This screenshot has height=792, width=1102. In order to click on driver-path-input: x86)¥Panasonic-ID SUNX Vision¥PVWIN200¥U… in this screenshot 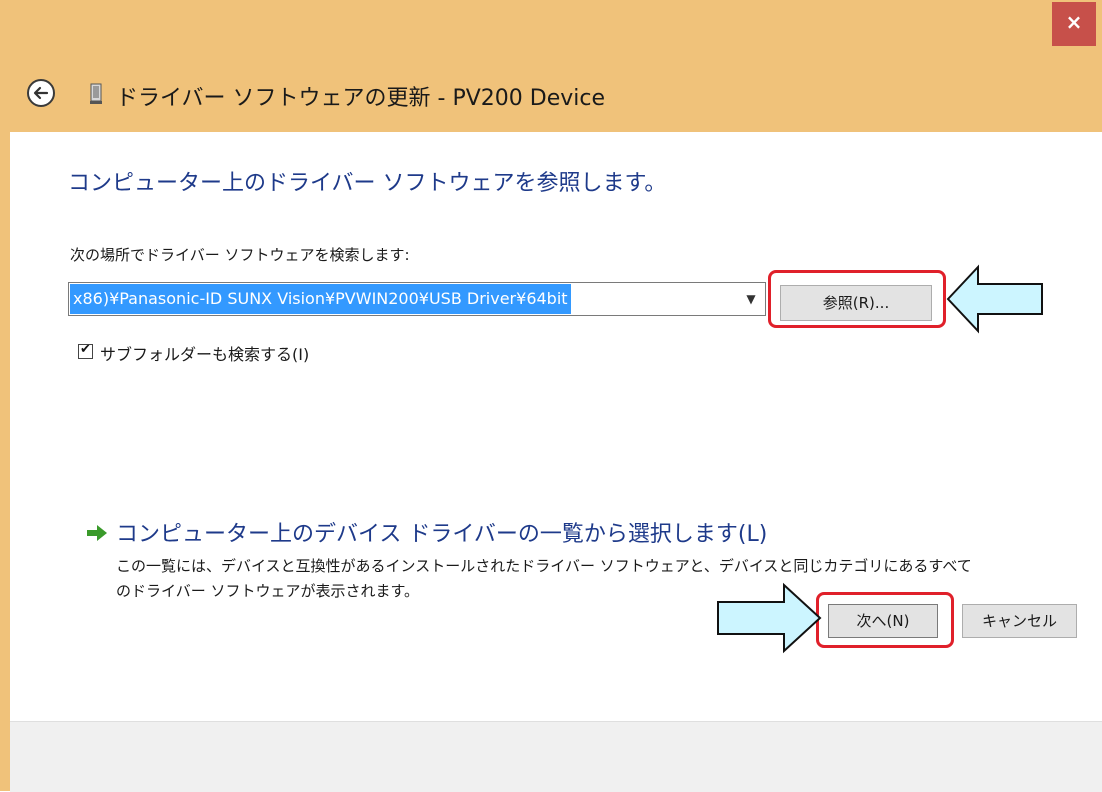, I will do `click(320, 299)`.